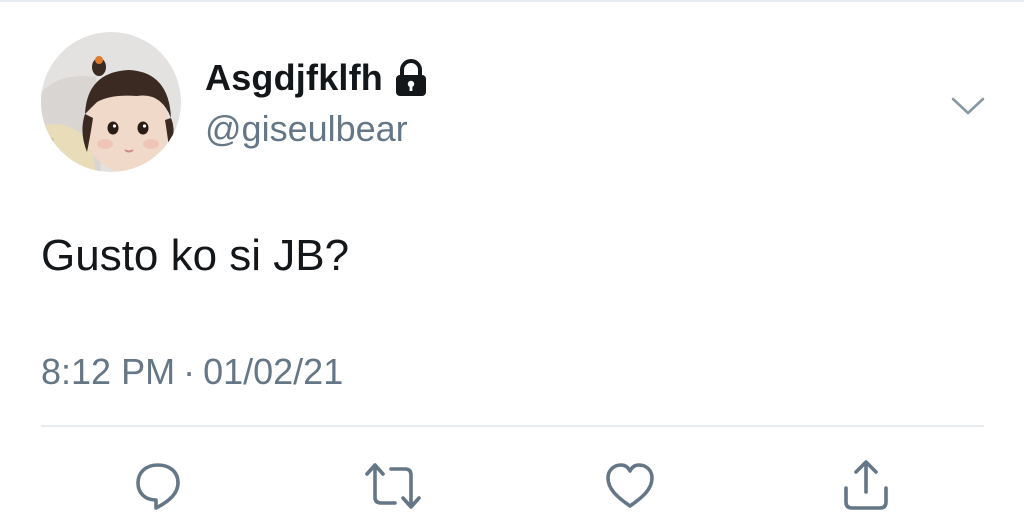 The image size is (1024, 528). I want to click on tweet-time: 8:12 PM, so click(108, 371).